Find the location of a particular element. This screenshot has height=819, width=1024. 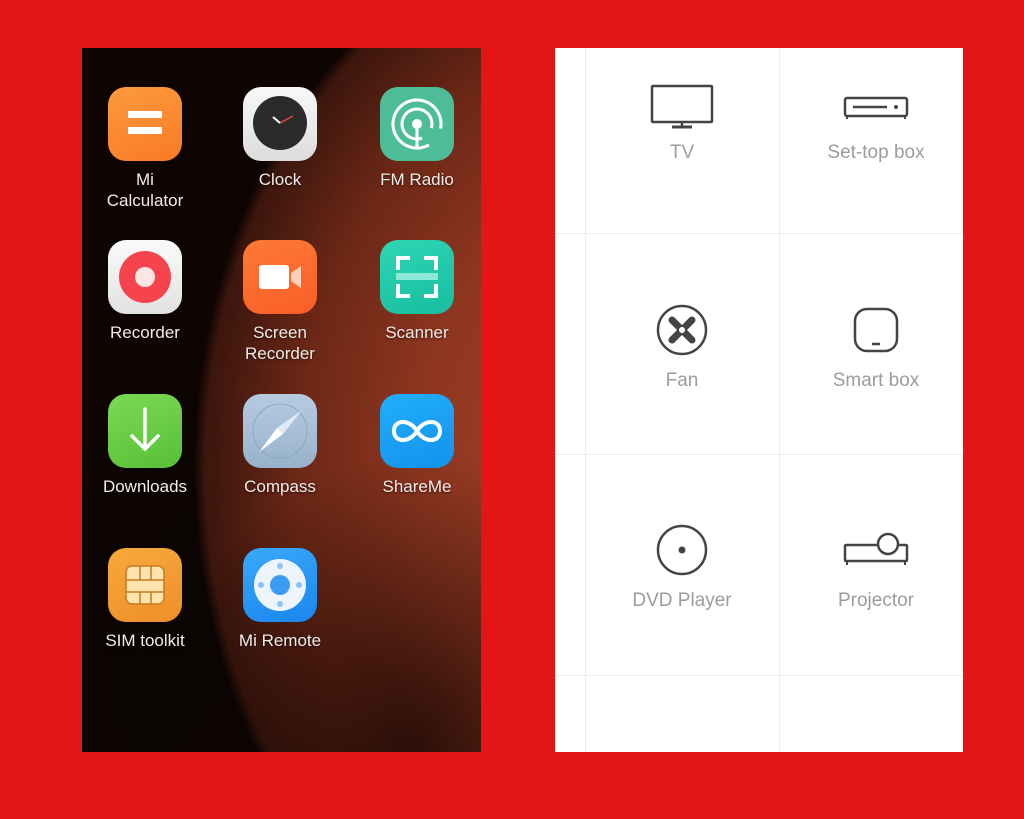

app-recorder: Recorder is located at coordinates (145, 291).